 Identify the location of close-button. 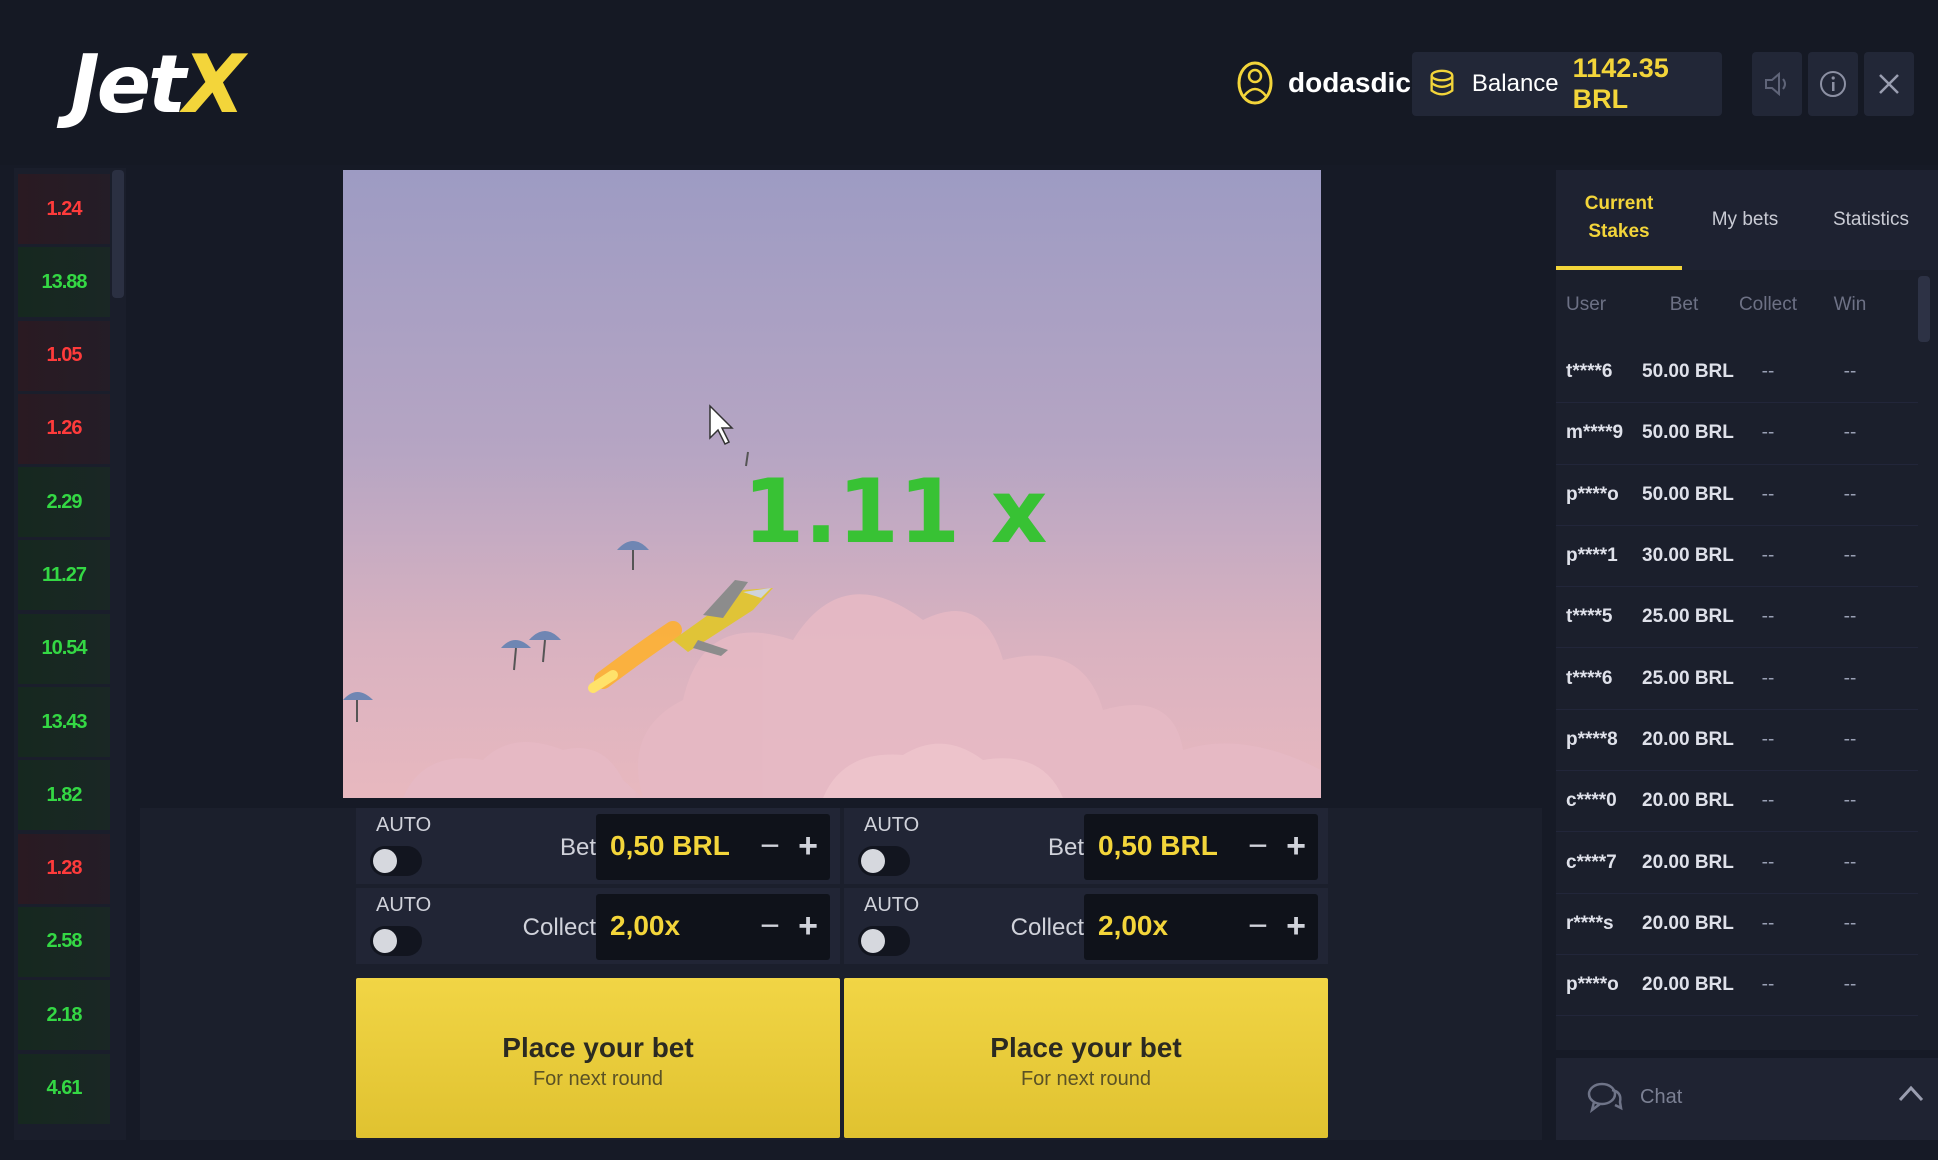
(1889, 84).